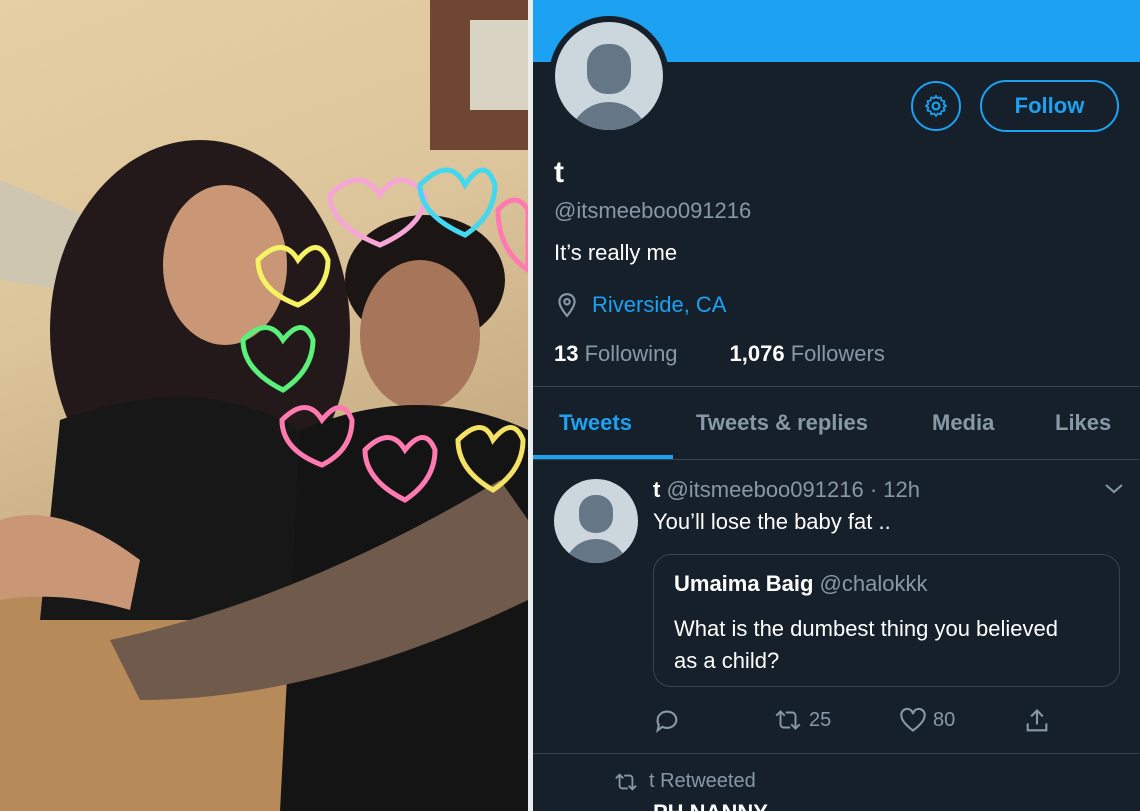  Describe the element at coordinates (820, 719) in the screenshot. I see `retweet-count: 25` at that location.